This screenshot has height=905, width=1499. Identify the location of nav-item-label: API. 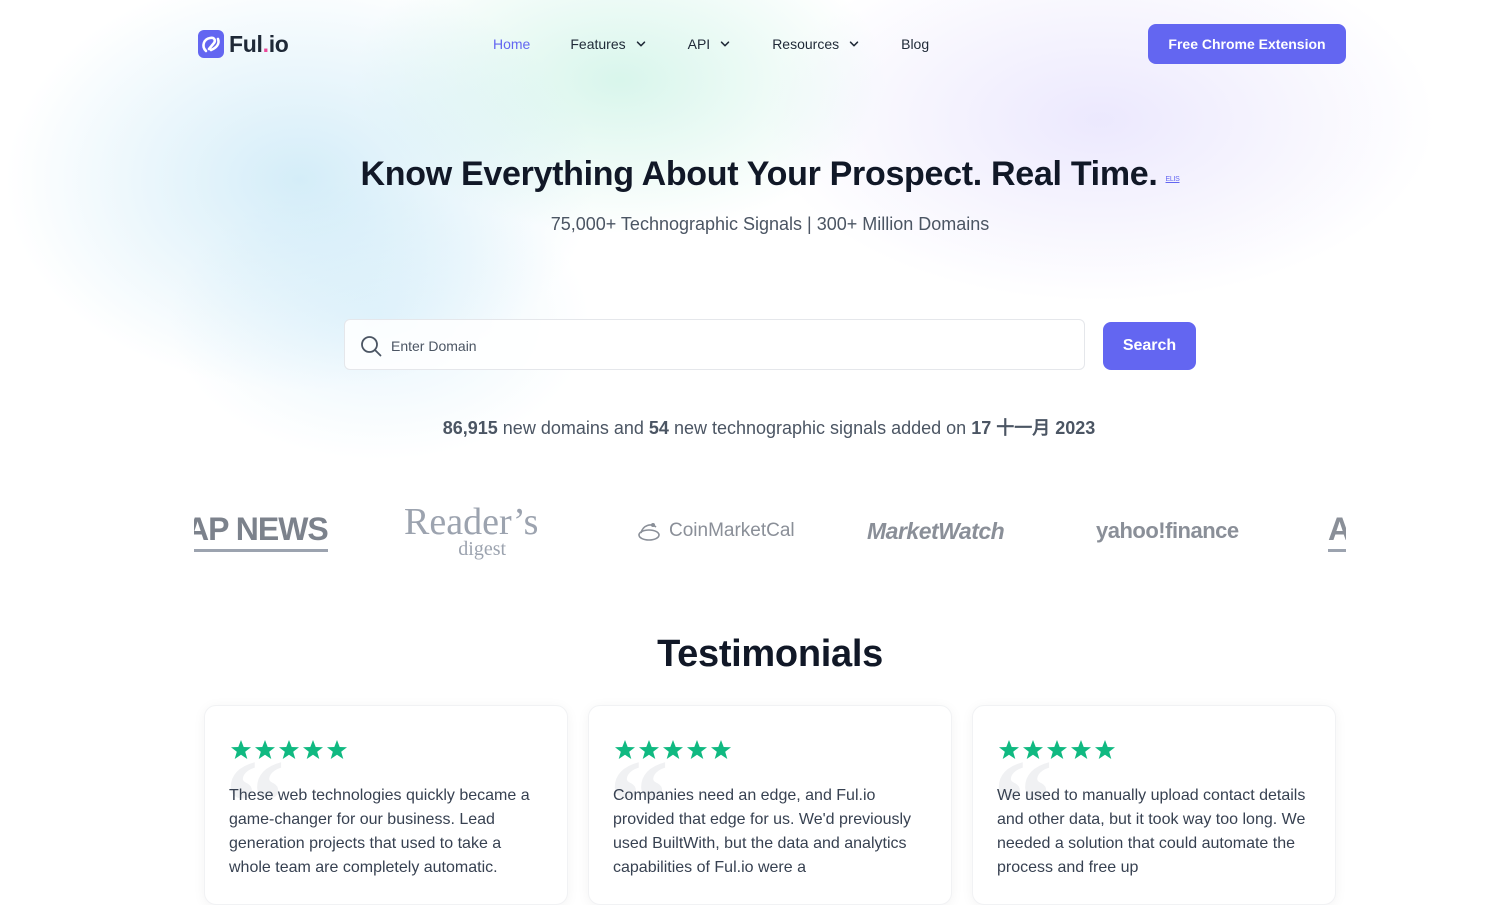
(699, 44).